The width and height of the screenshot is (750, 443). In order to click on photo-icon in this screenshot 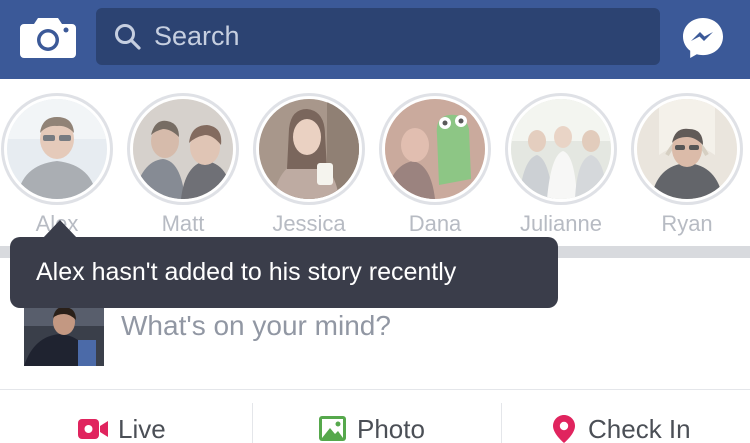, I will do `click(332, 428)`.